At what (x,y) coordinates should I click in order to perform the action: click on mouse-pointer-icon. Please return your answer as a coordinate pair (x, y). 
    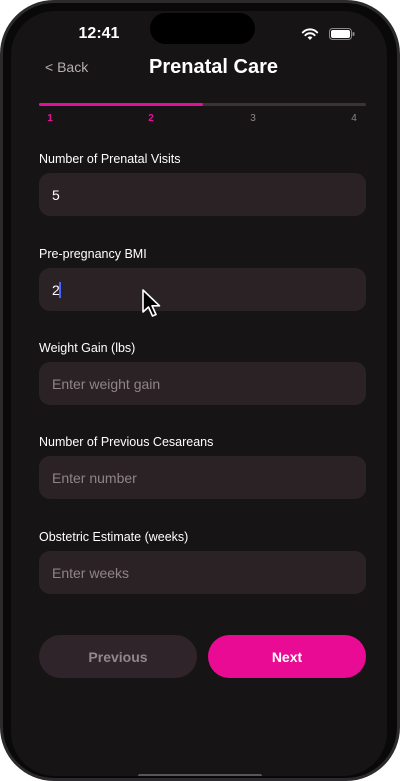
    Looking at the image, I should click on (151, 303).